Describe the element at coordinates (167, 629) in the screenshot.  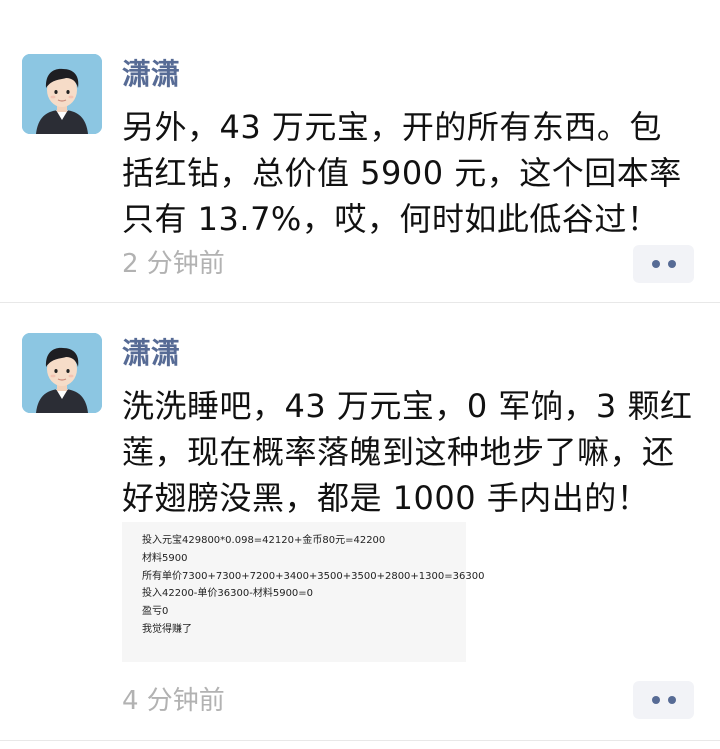
I see `attached-image-text-line: 我觉得赚了` at that location.